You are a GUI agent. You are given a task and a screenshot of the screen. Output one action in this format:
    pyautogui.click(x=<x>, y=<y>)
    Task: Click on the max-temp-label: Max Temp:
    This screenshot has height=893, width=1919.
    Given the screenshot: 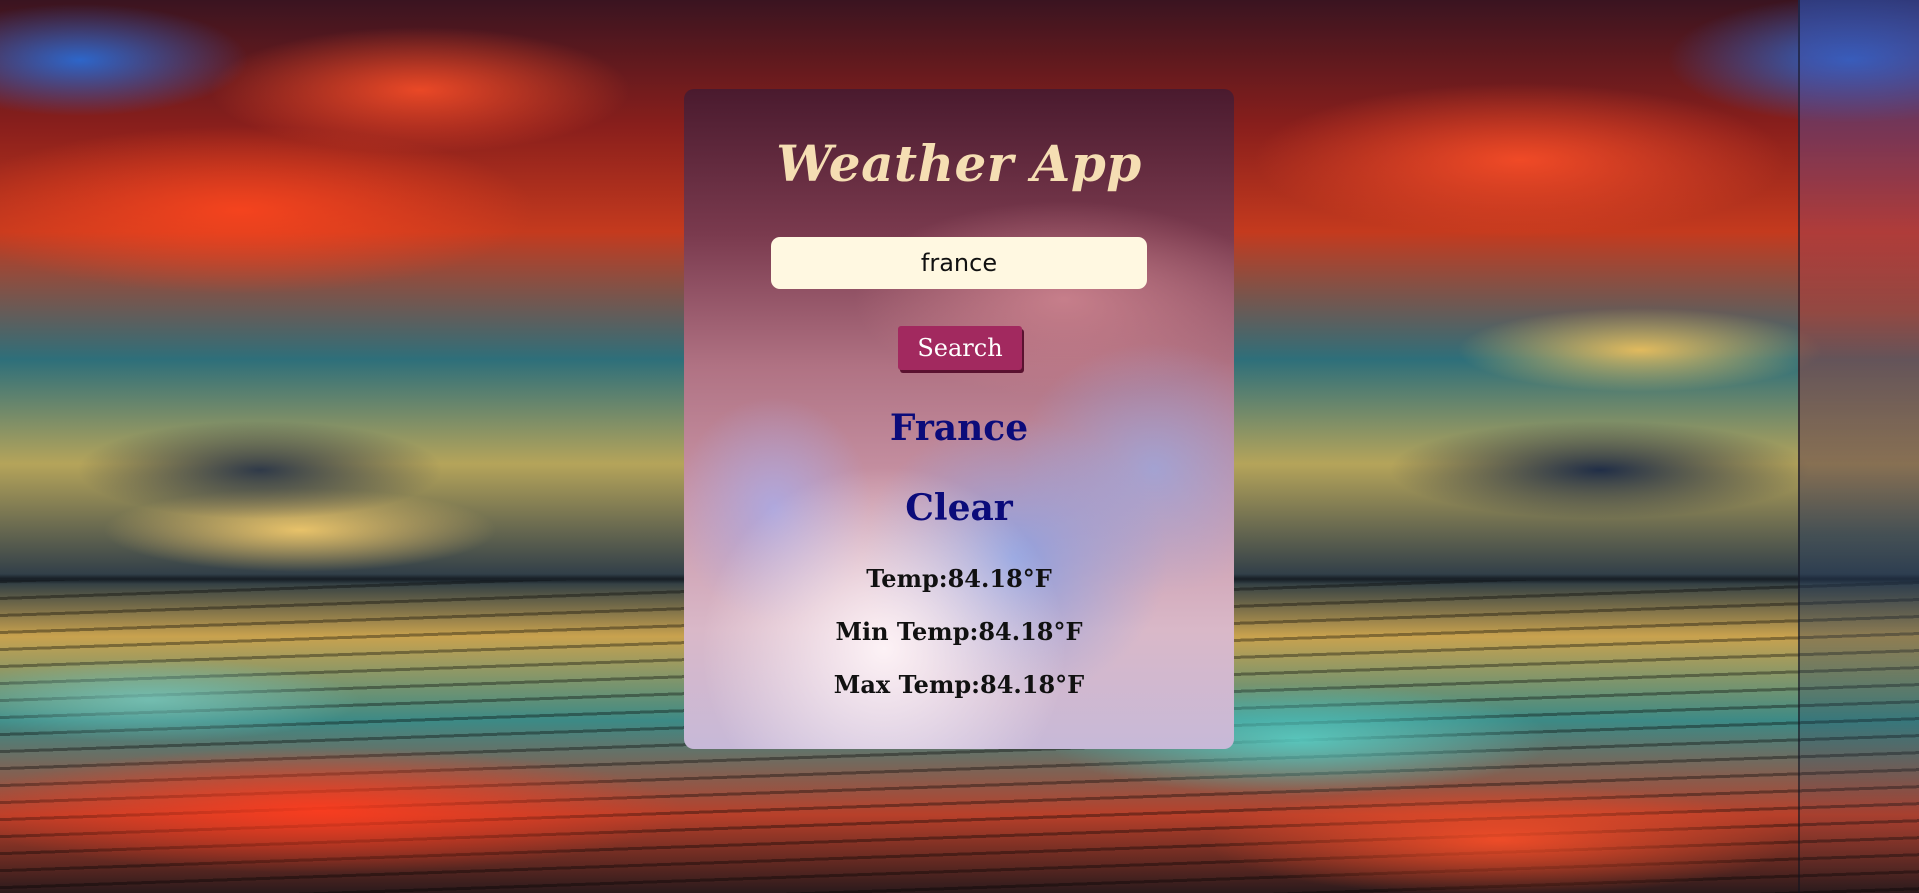 What is the action you would take?
    pyautogui.click(x=906, y=684)
    